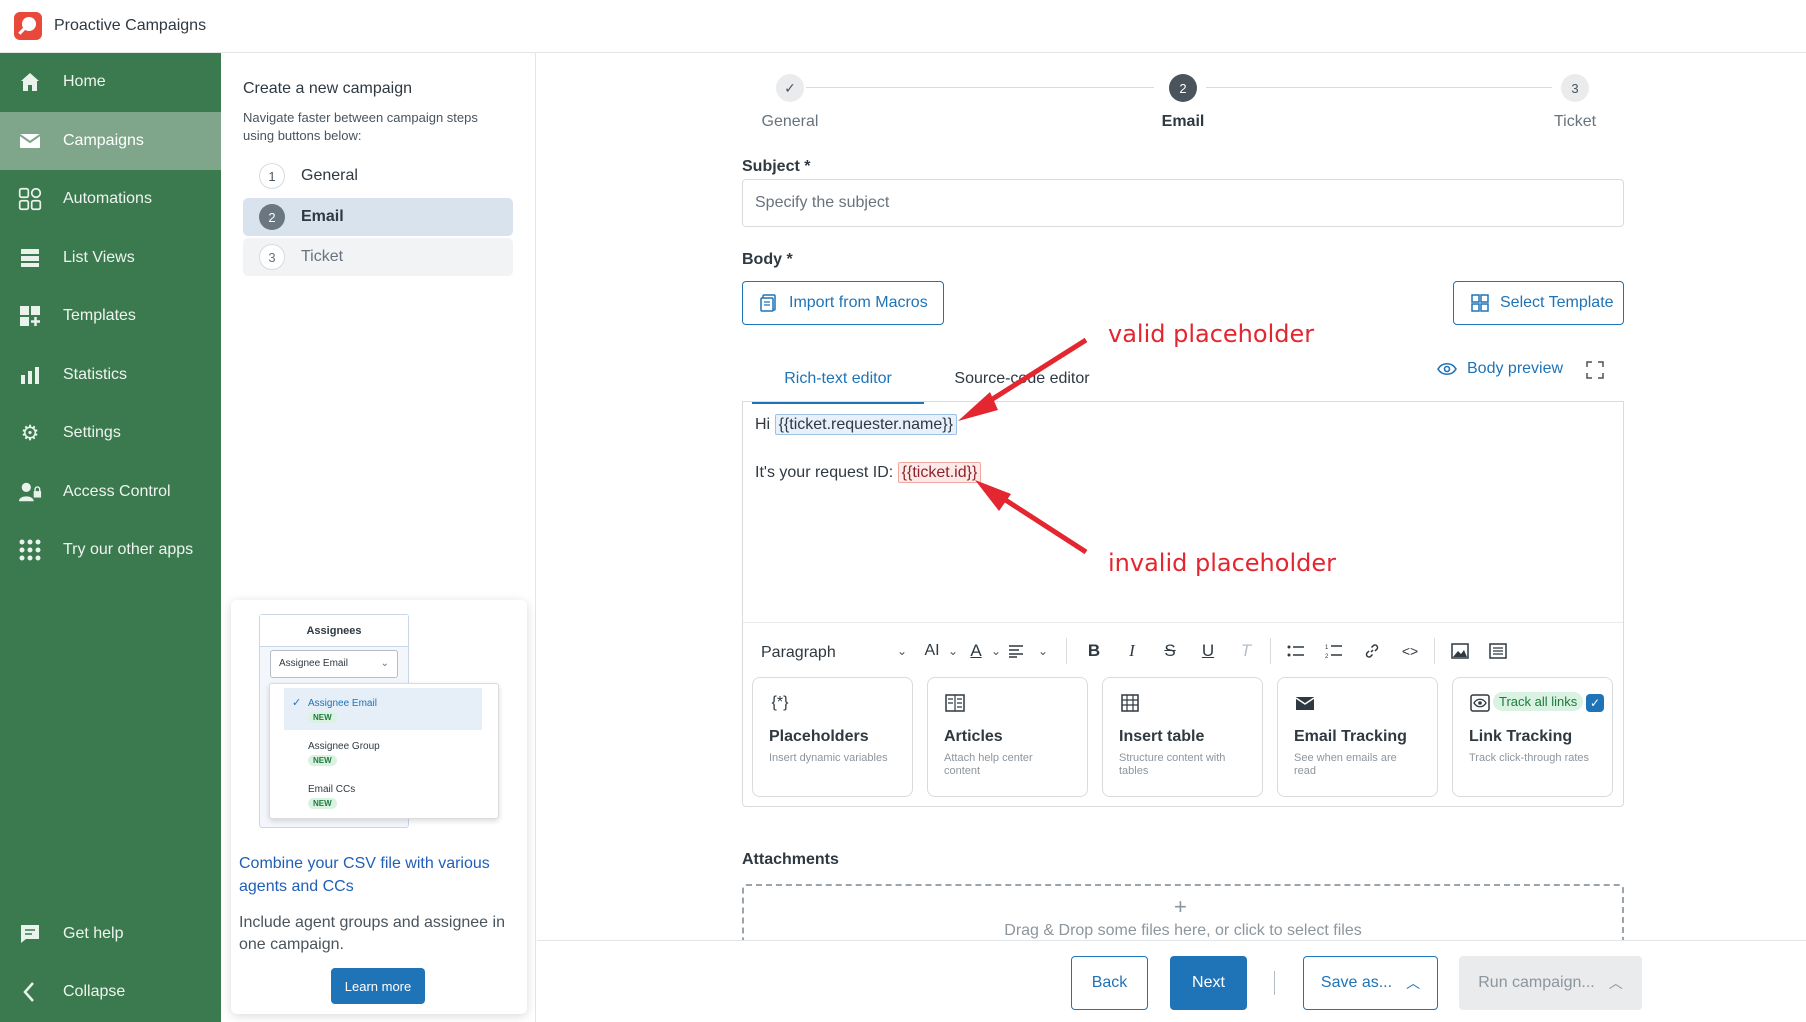 This screenshot has width=1806, height=1022. What do you see at coordinates (1208, 983) in the screenshot?
I see `next-button: Next` at bounding box center [1208, 983].